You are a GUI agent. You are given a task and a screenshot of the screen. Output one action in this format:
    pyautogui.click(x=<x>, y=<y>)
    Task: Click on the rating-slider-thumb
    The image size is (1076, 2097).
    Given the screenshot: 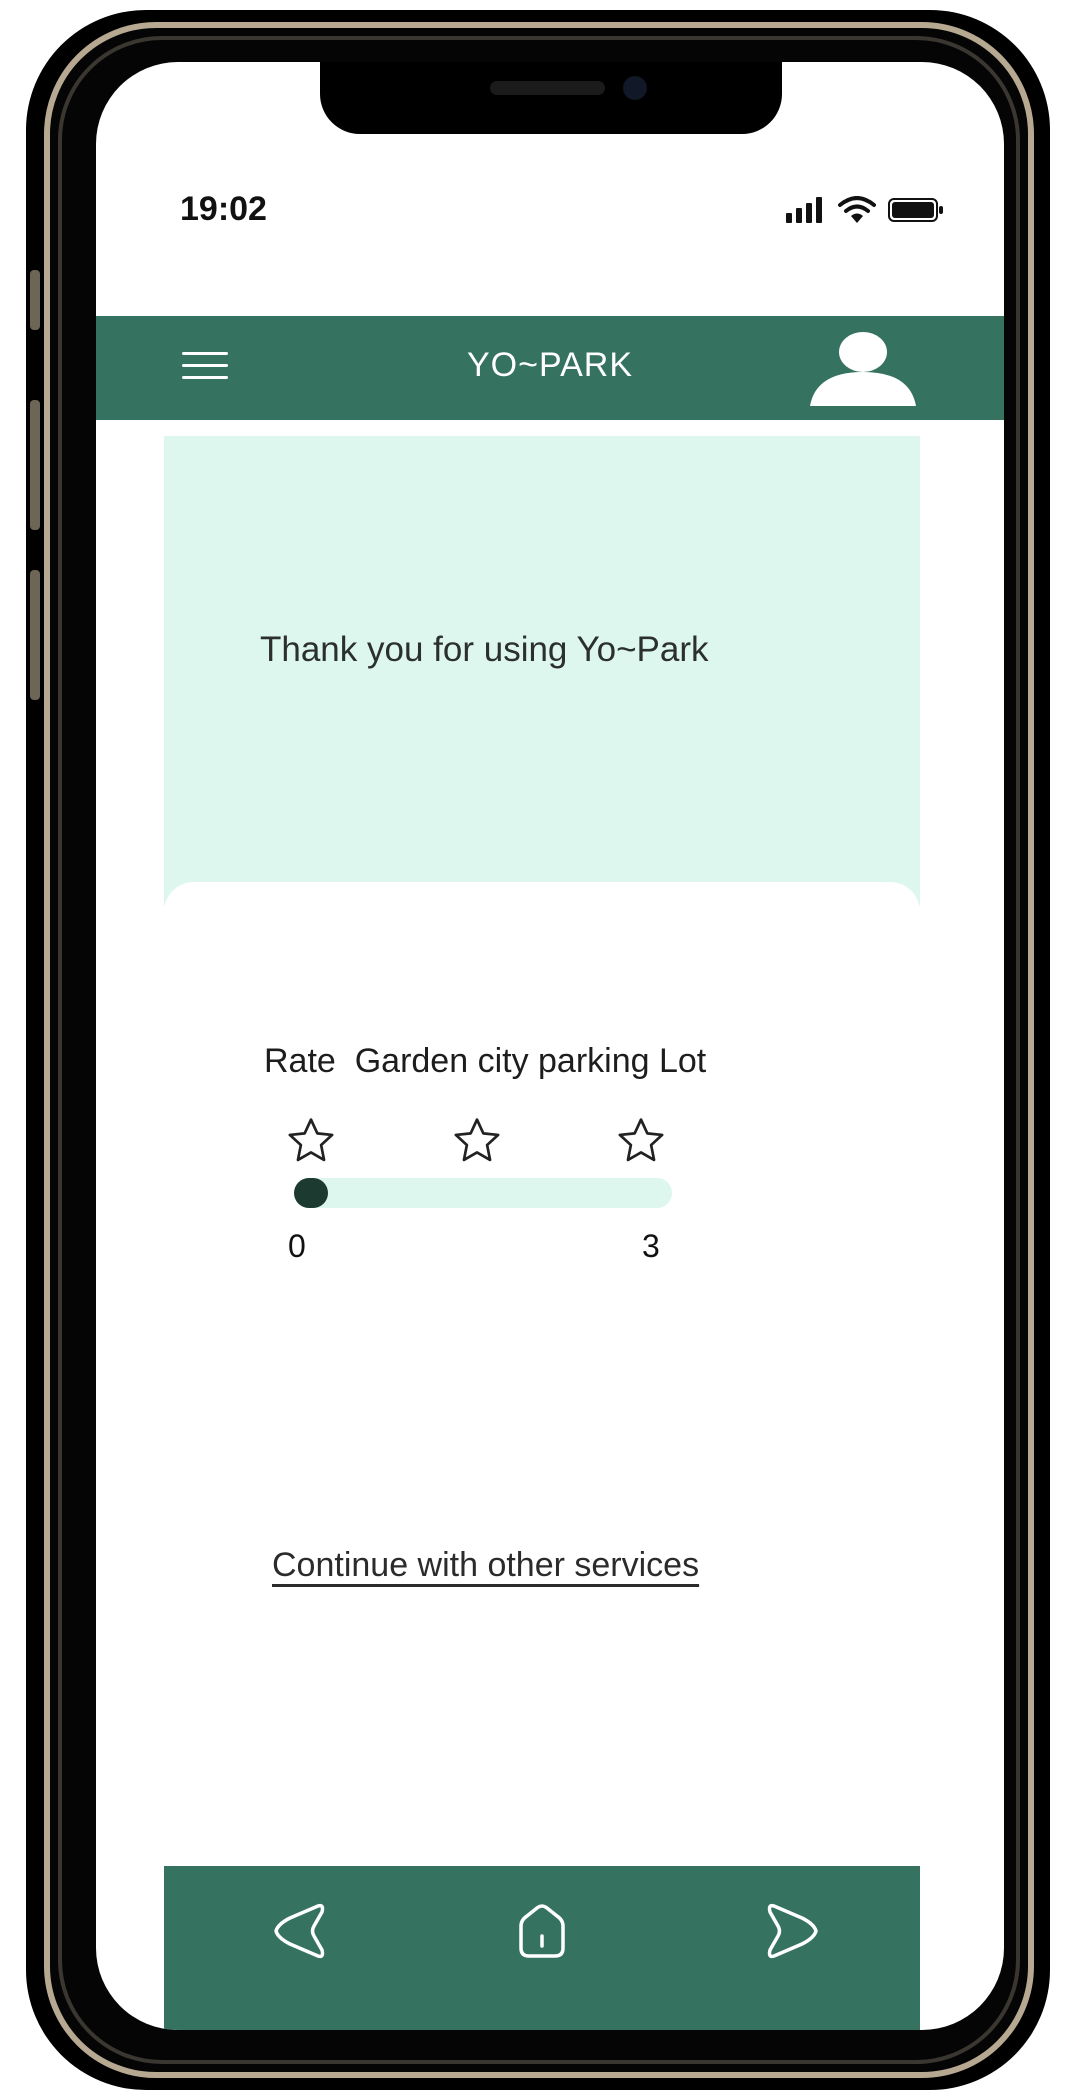 What is the action you would take?
    pyautogui.click(x=311, y=1193)
    